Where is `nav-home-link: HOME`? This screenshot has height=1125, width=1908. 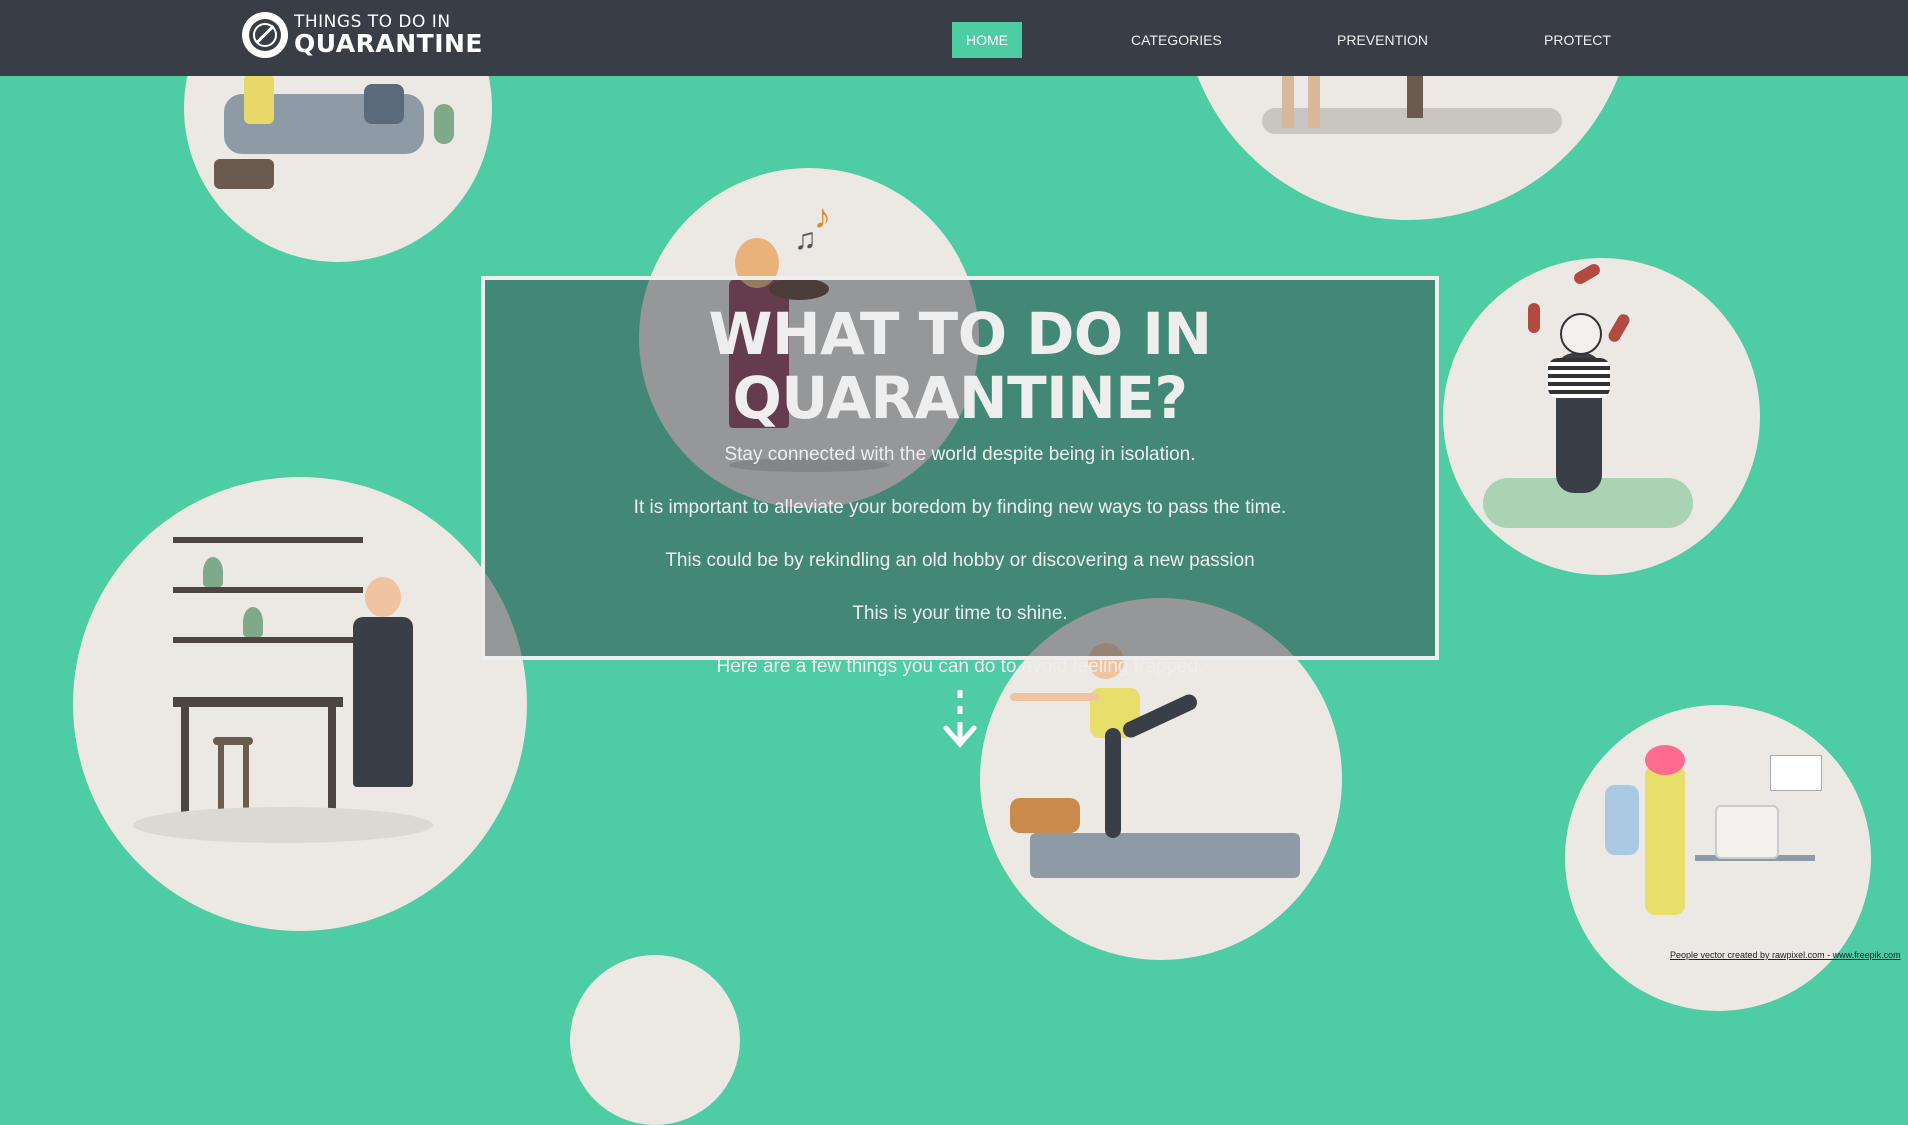 nav-home-link: HOME is located at coordinates (987, 40).